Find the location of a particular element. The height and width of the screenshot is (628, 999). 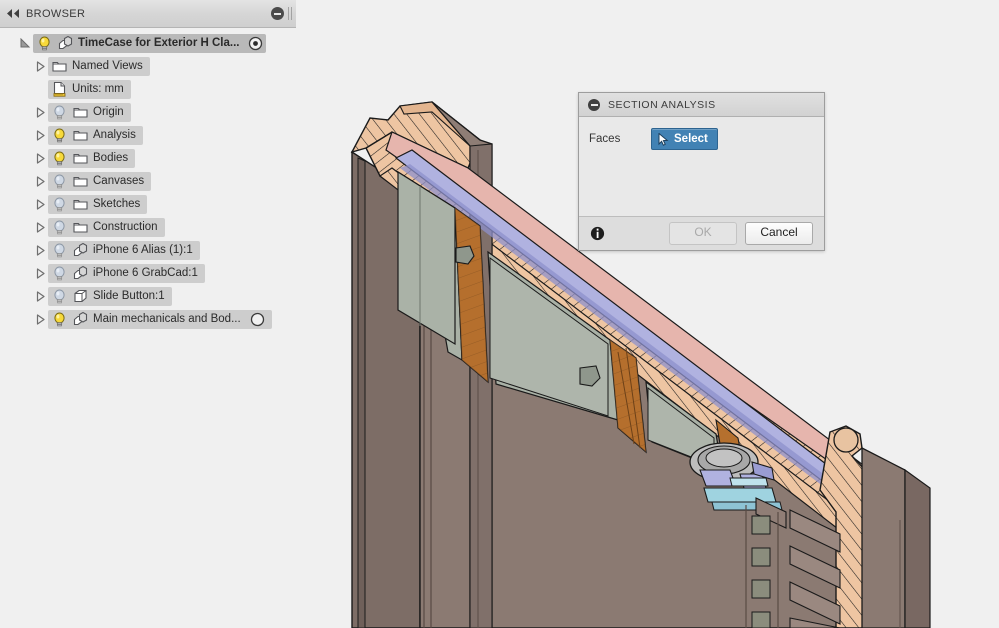

tree-row: Named Views is located at coordinates (148, 66).